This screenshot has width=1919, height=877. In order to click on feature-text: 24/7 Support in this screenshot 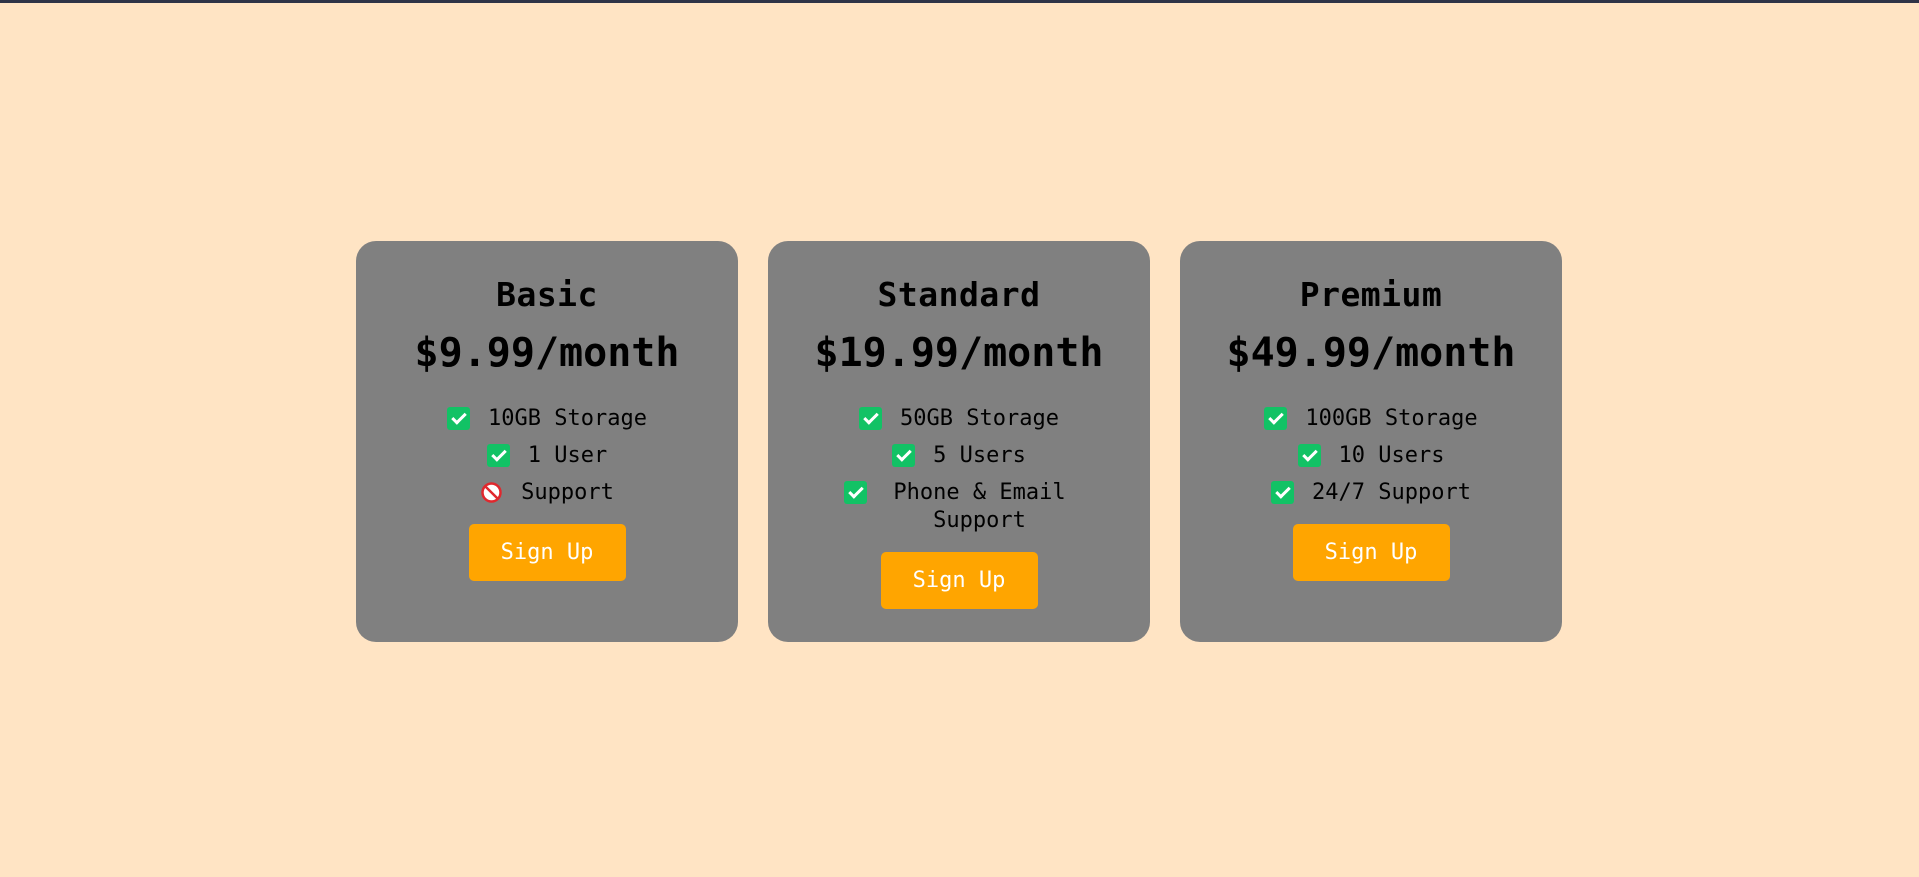, I will do `click(1391, 492)`.